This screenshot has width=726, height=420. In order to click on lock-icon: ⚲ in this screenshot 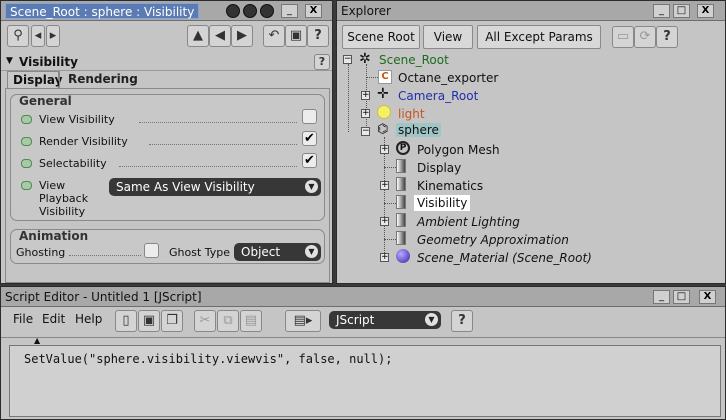, I will do `click(18, 36)`.